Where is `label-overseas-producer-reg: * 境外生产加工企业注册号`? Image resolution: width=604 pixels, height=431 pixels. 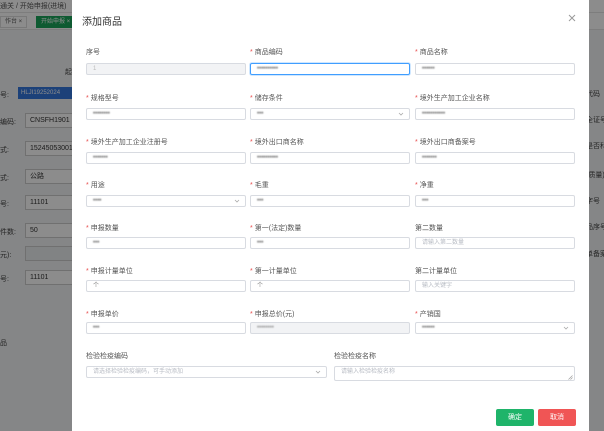 label-overseas-producer-reg: * 境外生产加工企业注册号 is located at coordinates (127, 142).